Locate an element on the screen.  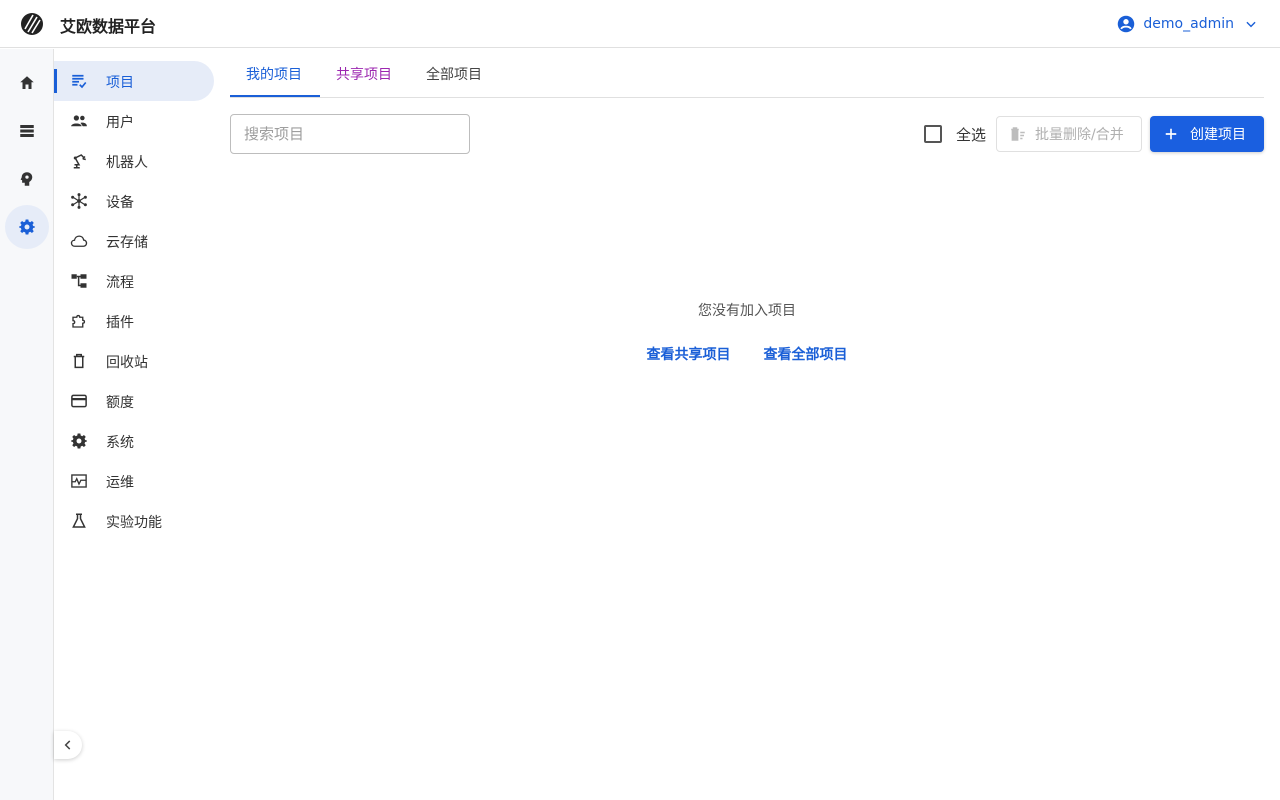
bulk-delete-merge-button: 批量删除/合并 is located at coordinates (1069, 134).